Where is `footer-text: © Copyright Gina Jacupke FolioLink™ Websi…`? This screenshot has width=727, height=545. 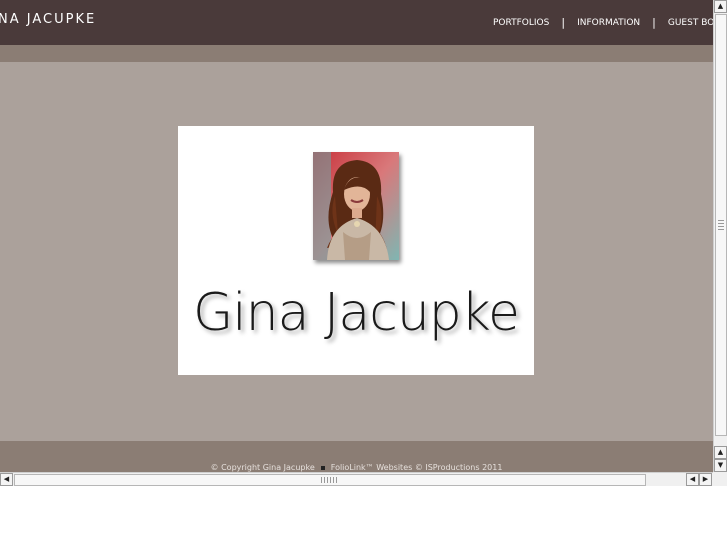 footer-text: © Copyright Gina Jacupke FolioLink™ Websi… is located at coordinates (356, 467).